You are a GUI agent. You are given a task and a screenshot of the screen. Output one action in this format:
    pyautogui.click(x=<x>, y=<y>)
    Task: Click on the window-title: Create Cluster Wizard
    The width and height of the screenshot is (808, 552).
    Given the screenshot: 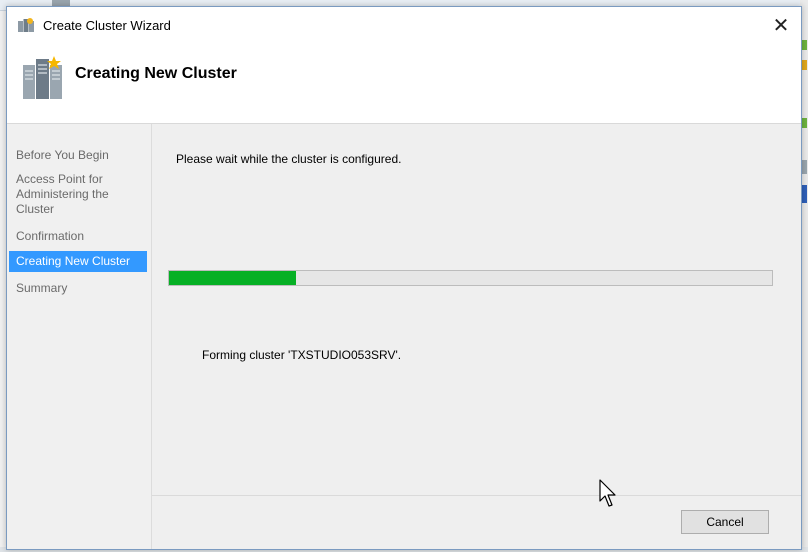 What is the action you would take?
    pyautogui.click(x=107, y=25)
    